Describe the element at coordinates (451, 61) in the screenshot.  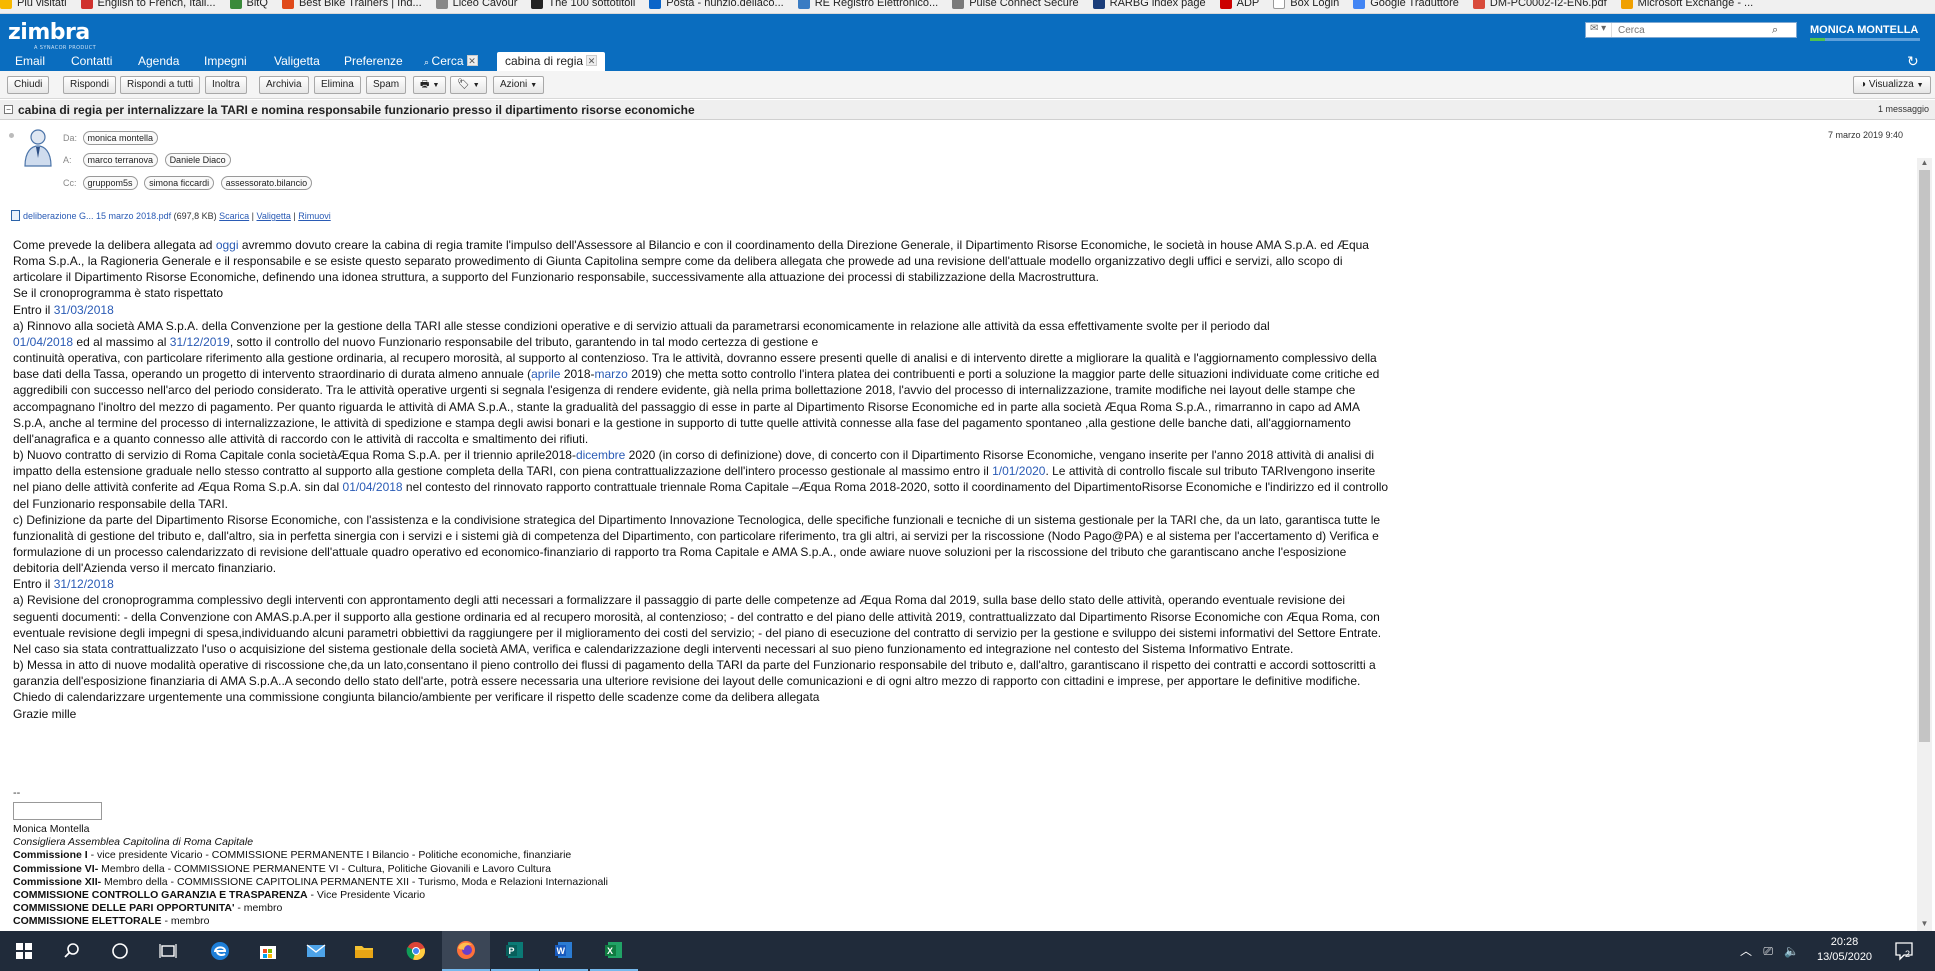
I see `tab-cerca: ⌕ Cerca ✕` at that location.